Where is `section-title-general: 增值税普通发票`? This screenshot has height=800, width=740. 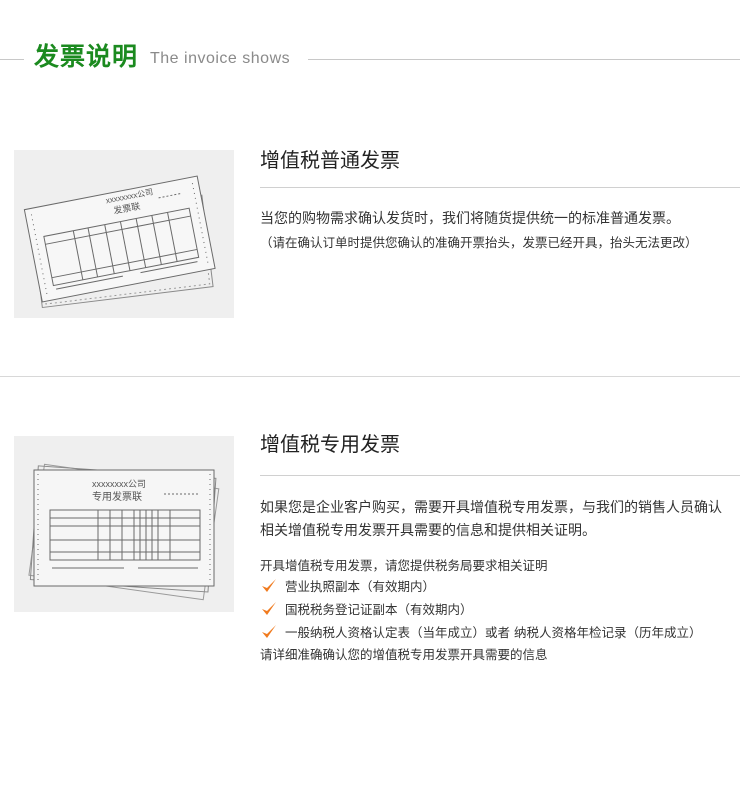
section-title-general: 增值税普通发票 is located at coordinates (330, 160).